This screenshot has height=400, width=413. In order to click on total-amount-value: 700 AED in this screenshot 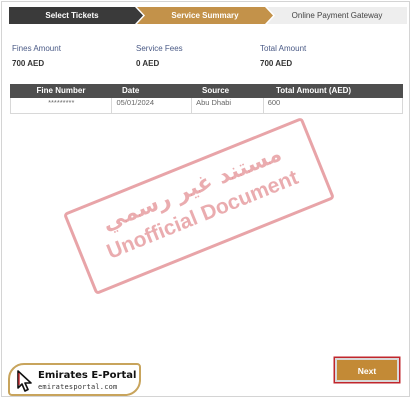, I will do `click(276, 63)`.